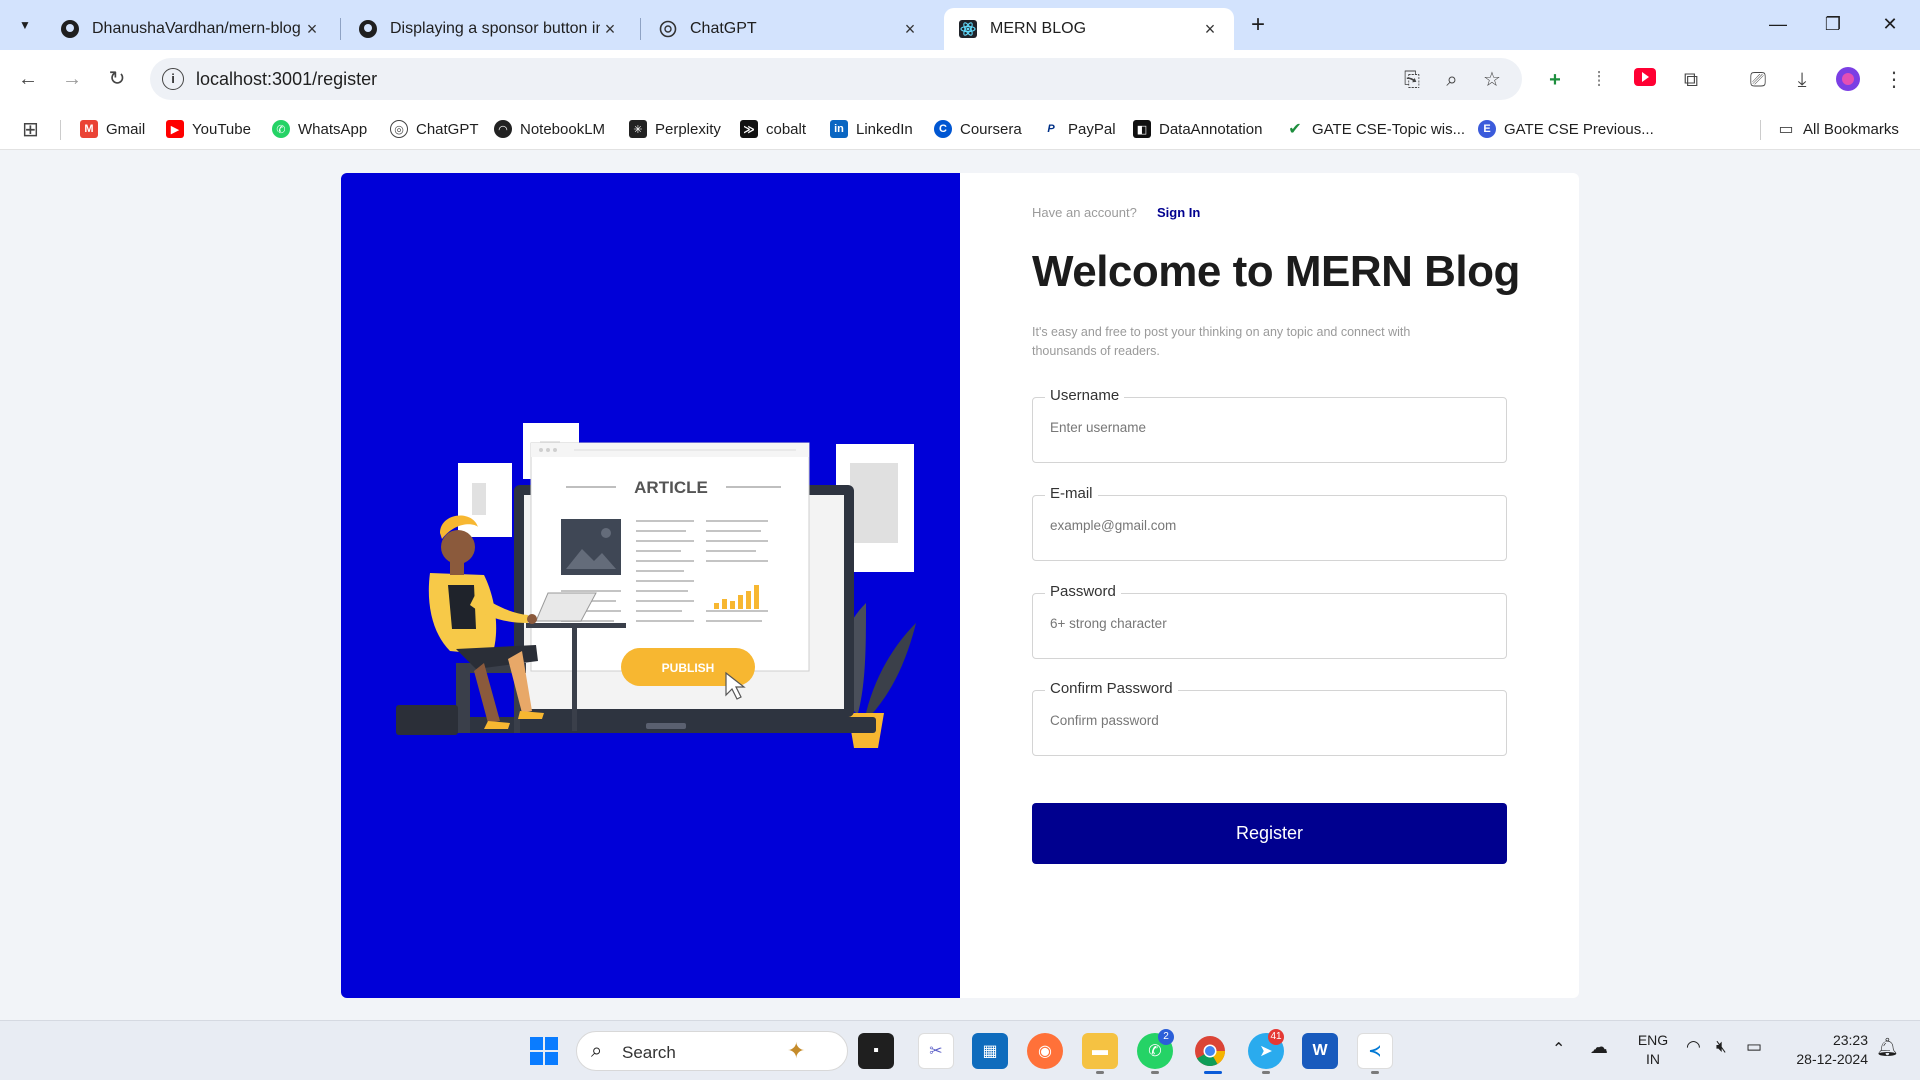  Describe the element at coordinates (1786, 129) in the screenshot. I see `folder-icon: ▭` at that location.